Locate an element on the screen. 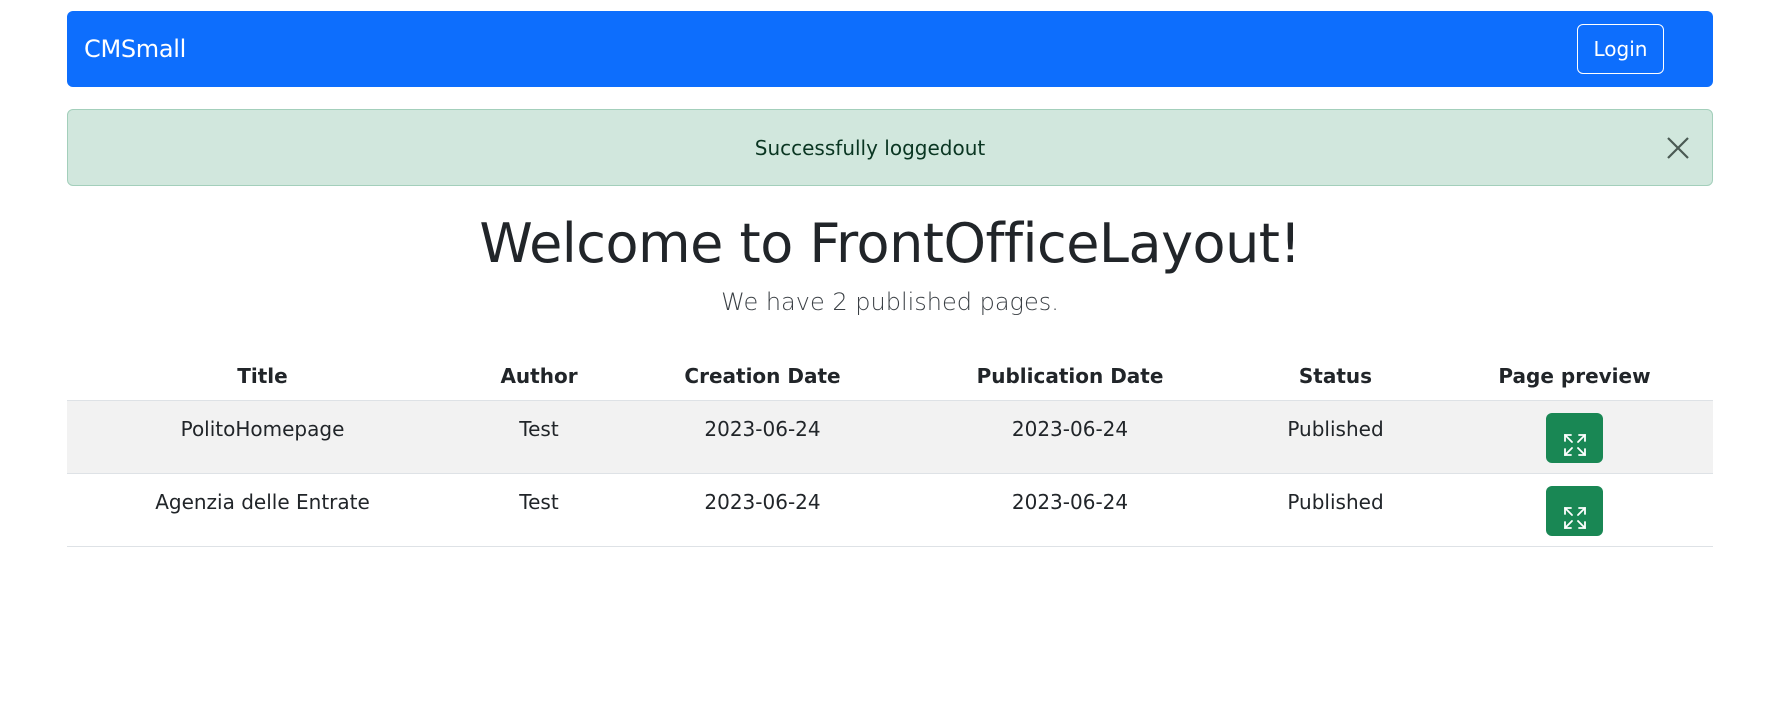 The height and width of the screenshot is (716, 1770). cell-title: Agenzia delle Entrate is located at coordinates (262, 510).